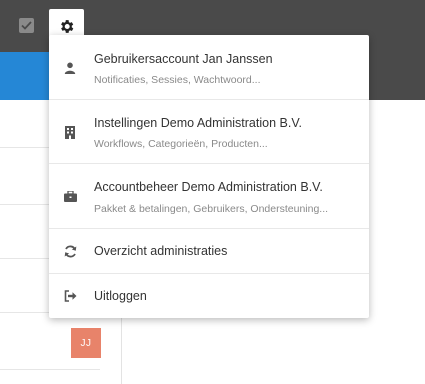 The width and height of the screenshot is (425, 384). What do you see at coordinates (50, 369) in the screenshot?
I see `list-divider` at bounding box center [50, 369].